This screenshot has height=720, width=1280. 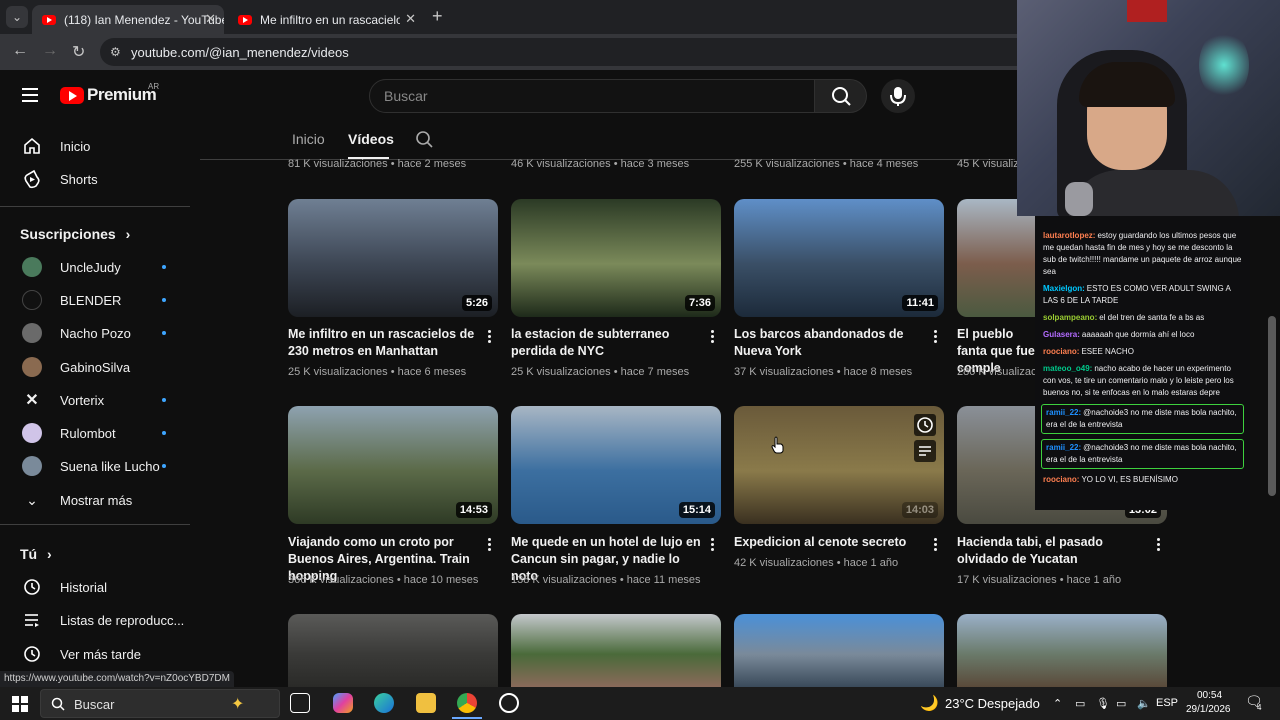 What do you see at coordinates (20, 704) in the screenshot?
I see `windows-start-icon` at bounding box center [20, 704].